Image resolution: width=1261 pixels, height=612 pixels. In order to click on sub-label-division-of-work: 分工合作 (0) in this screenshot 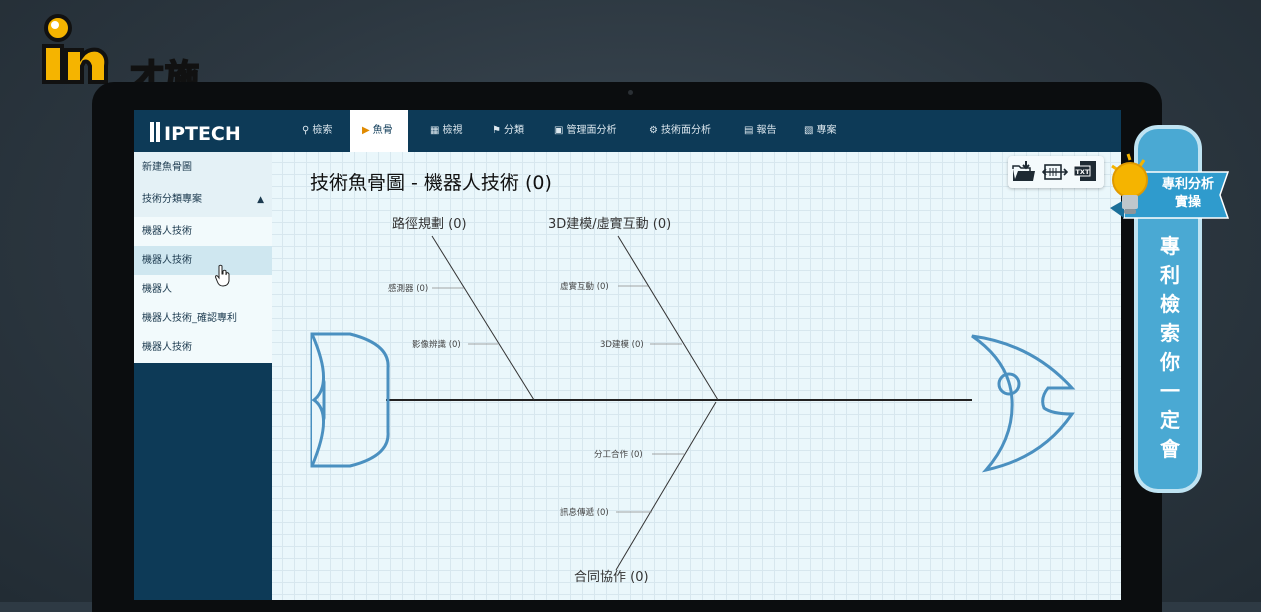, I will do `click(618, 454)`.